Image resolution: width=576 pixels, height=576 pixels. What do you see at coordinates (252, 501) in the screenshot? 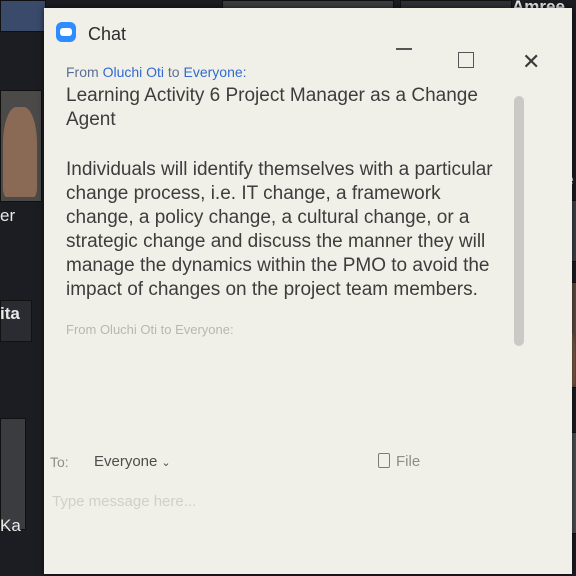
I see `message-input` at bounding box center [252, 501].